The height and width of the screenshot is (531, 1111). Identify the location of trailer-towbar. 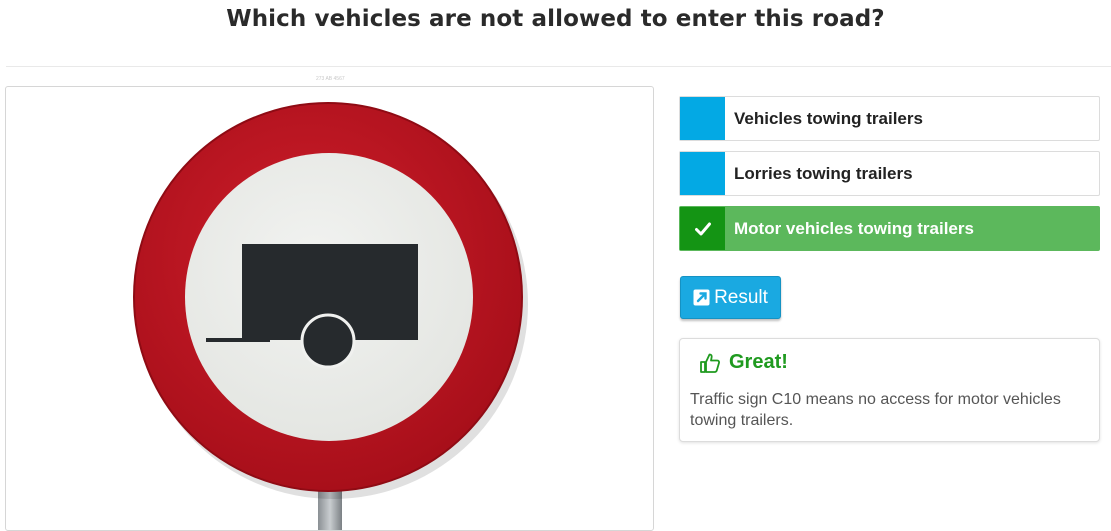
(238, 340).